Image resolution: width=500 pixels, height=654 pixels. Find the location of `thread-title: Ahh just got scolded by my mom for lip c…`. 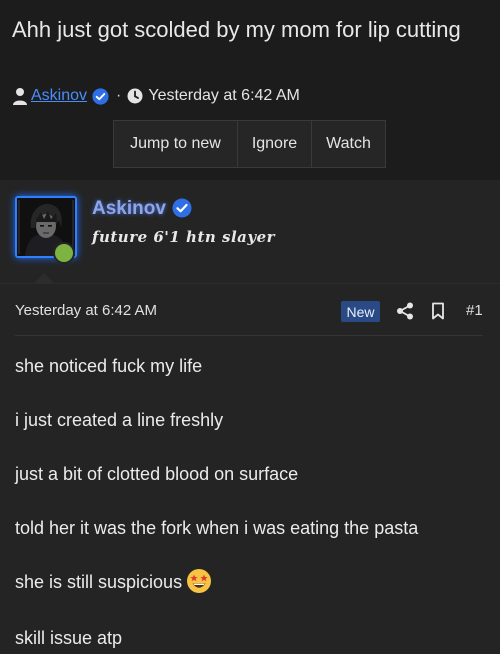

thread-title: Ahh just got scolded by my mom for lip c… is located at coordinates (236, 29).